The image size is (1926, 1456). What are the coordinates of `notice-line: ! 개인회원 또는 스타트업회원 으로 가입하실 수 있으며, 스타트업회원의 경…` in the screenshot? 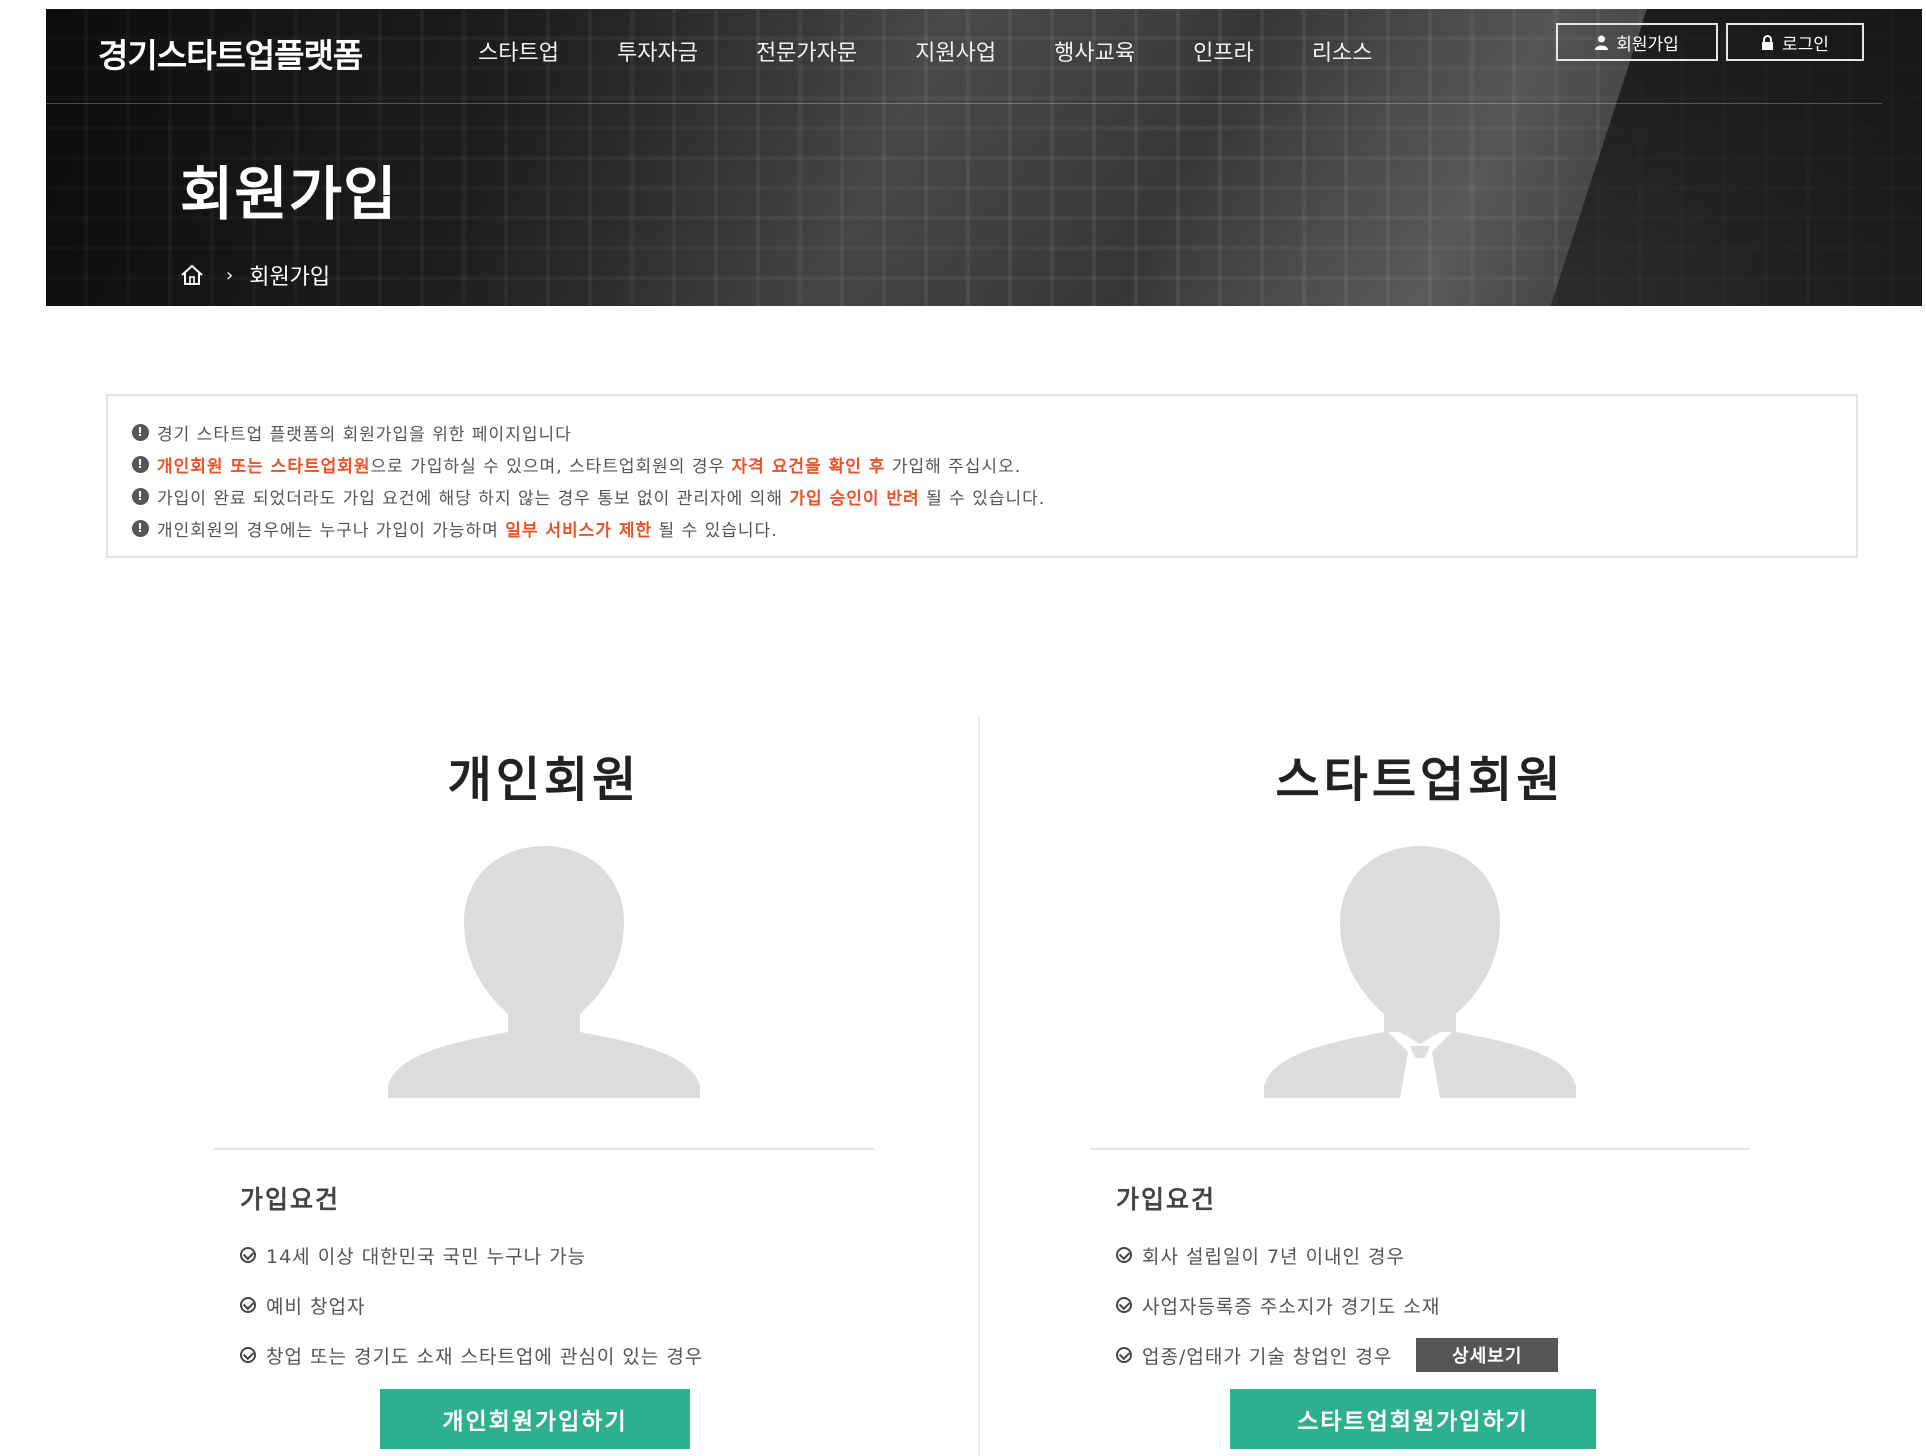 It's located at (994, 464).